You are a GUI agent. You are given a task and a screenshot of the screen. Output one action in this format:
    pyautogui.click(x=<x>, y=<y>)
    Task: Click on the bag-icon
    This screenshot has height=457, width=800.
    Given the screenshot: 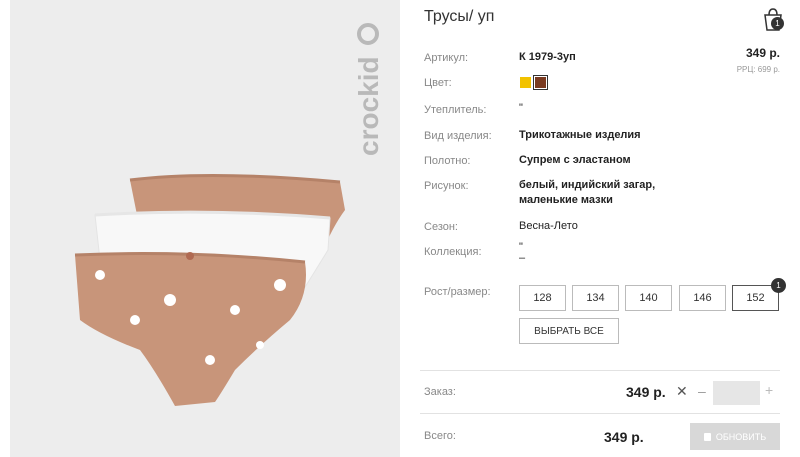 What is the action you would take?
    pyautogui.click(x=707, y=436)
    